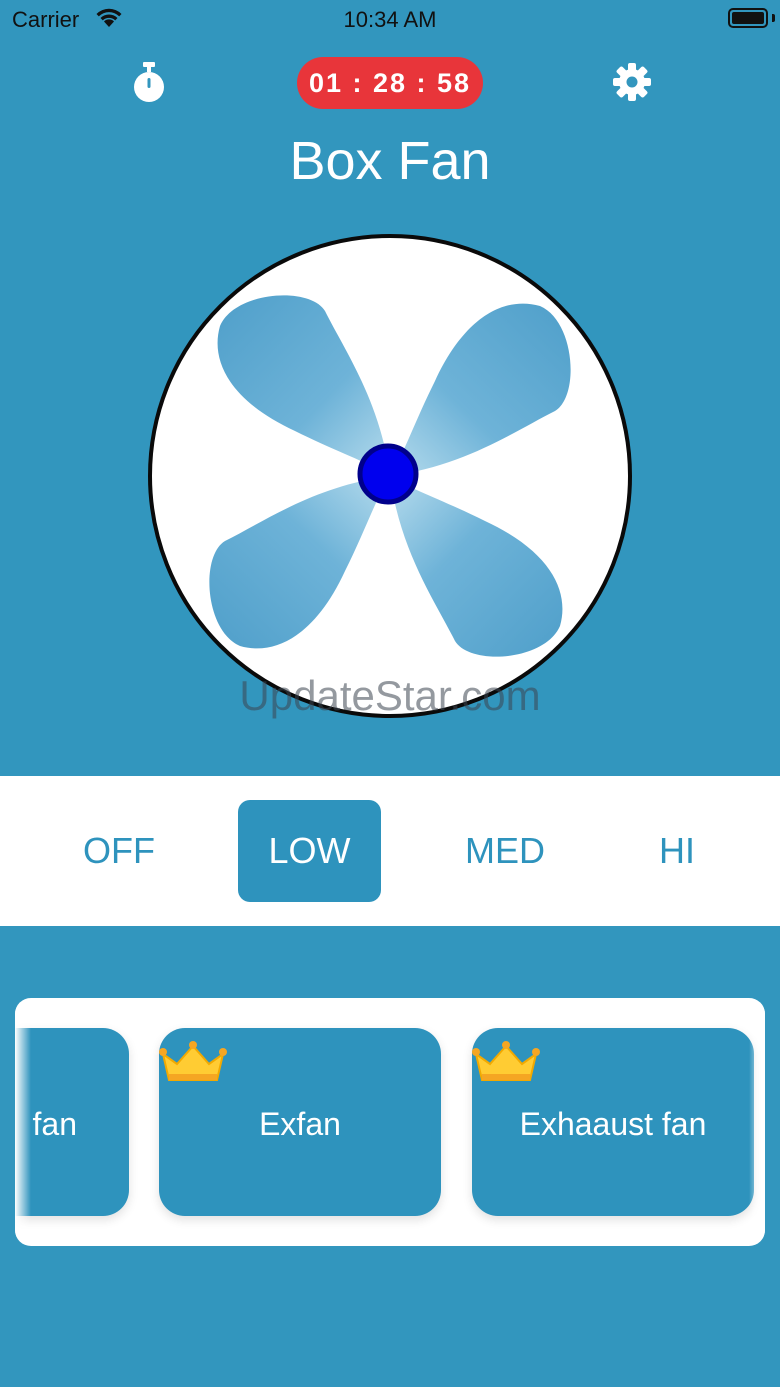 This screenshot has width=780, height=1387. I want to click on fan-hub, so click(388, 474).